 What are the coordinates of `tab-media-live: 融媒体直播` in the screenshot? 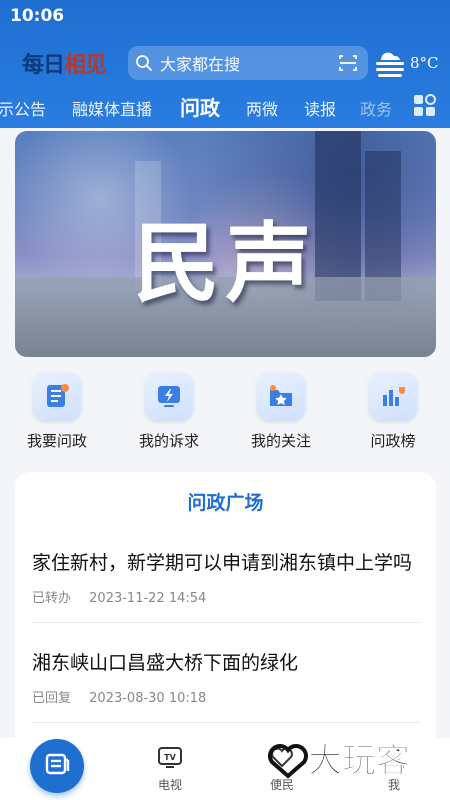 It's located at (112, 108).